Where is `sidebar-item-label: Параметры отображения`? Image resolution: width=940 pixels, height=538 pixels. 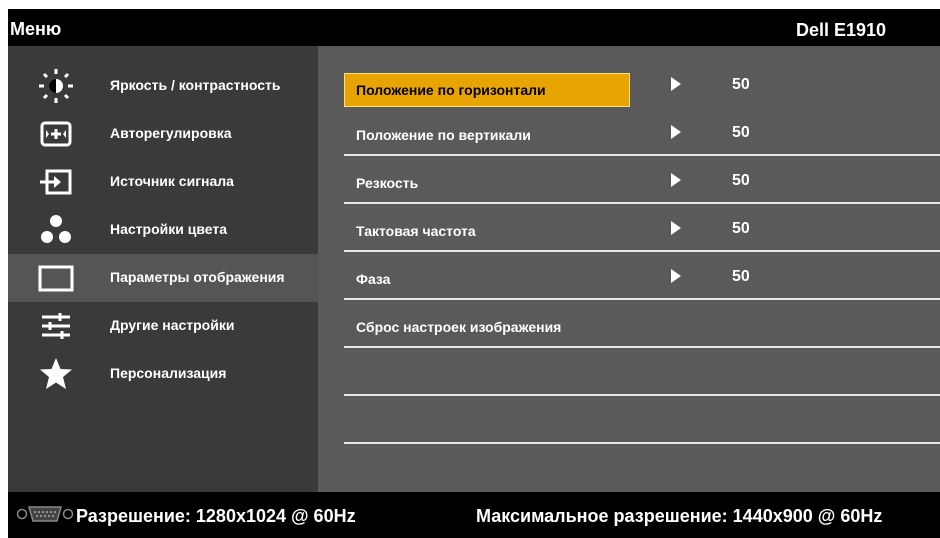
sidebar-item-label: Параметры отображения is located at coordinates (197, 277).